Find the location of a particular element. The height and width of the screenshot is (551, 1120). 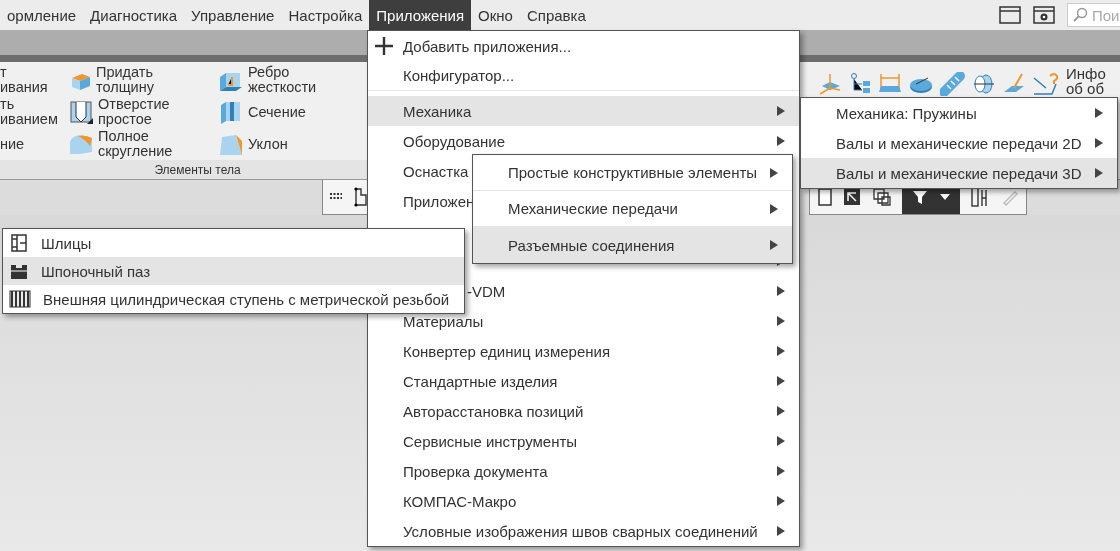

search-icon is located at coordinates (1080, 15).